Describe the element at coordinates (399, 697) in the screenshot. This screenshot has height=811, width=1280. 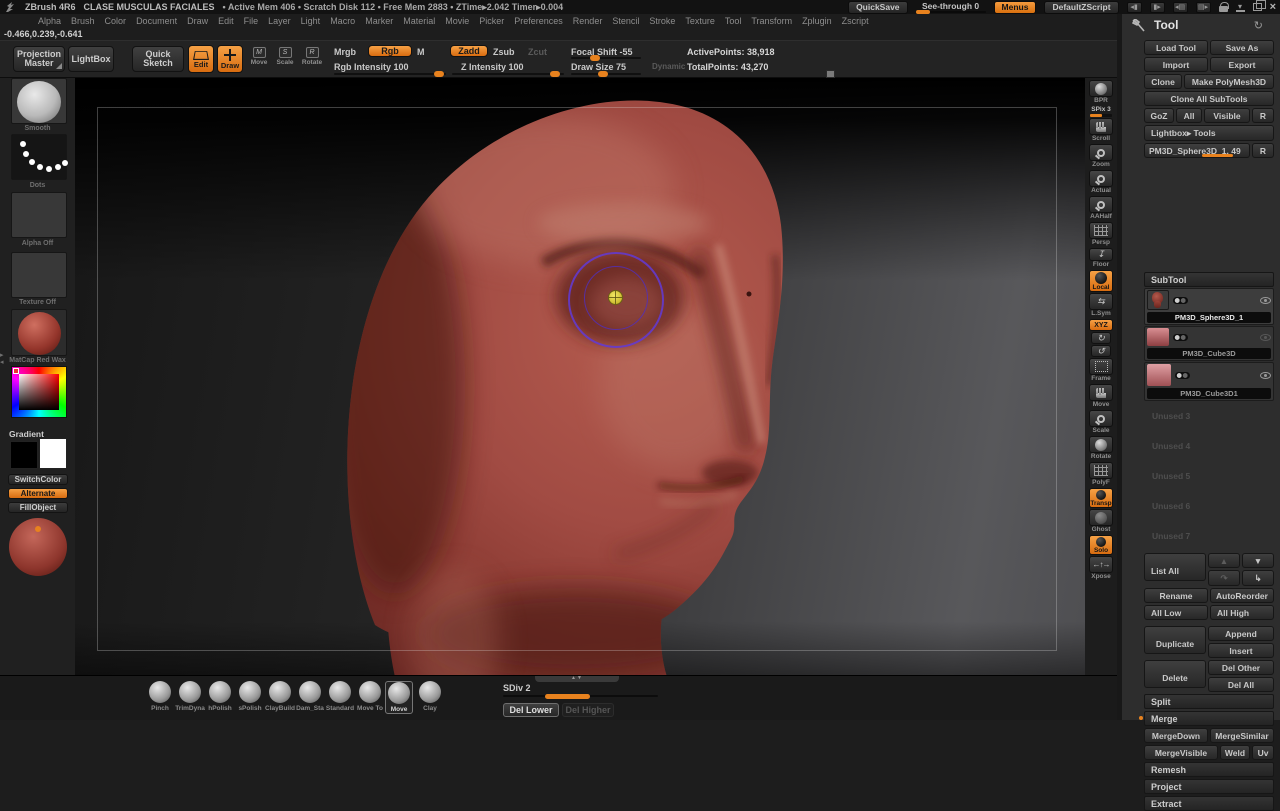
I see `brush-move-selected: Move` at that location.